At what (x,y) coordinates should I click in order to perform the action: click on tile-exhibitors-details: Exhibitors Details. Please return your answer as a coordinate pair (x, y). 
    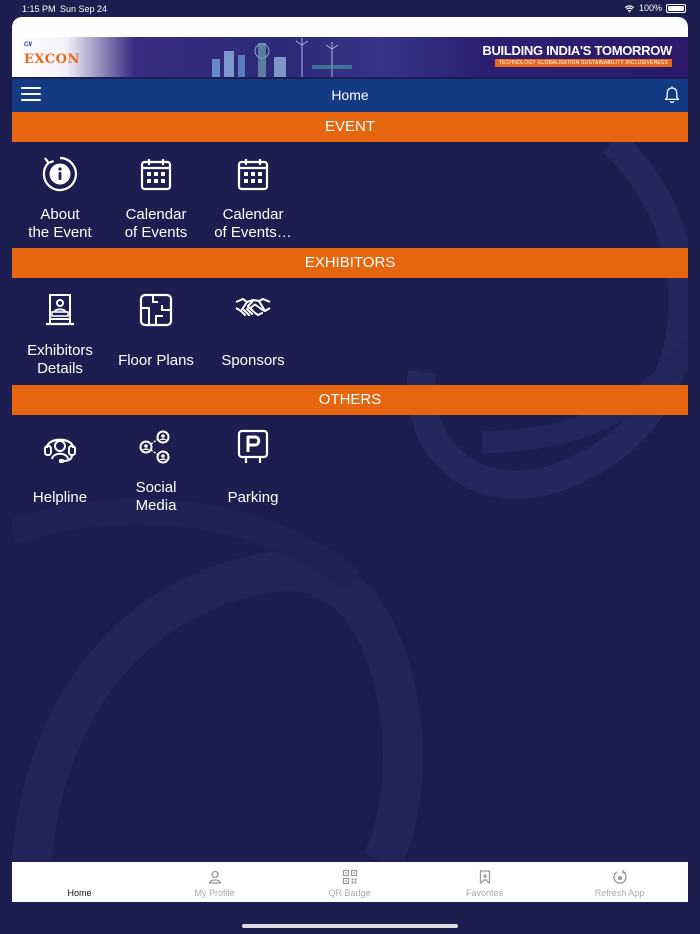
    Looking at the image, I should click on (60, 328).